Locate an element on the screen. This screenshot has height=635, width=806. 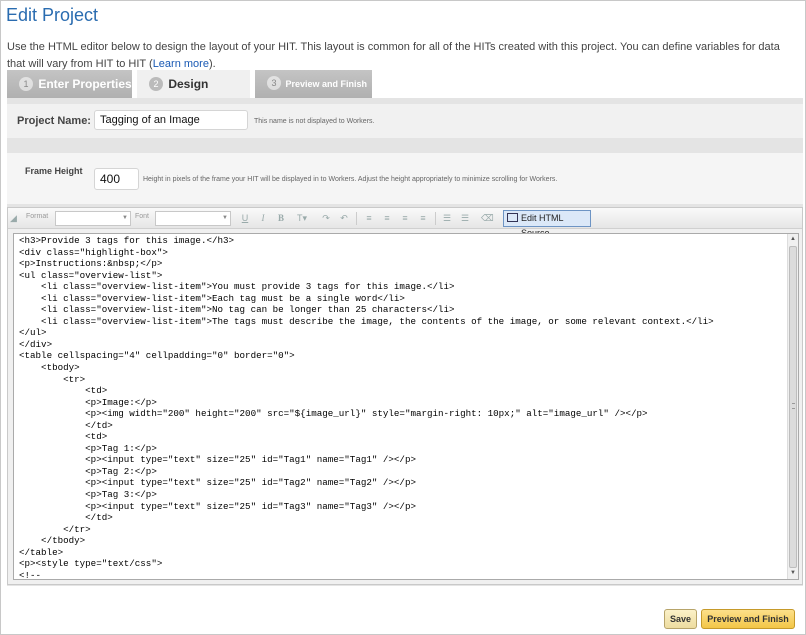
tab-design-layout: 2 Design Layout is located at coordinates (193, 94).